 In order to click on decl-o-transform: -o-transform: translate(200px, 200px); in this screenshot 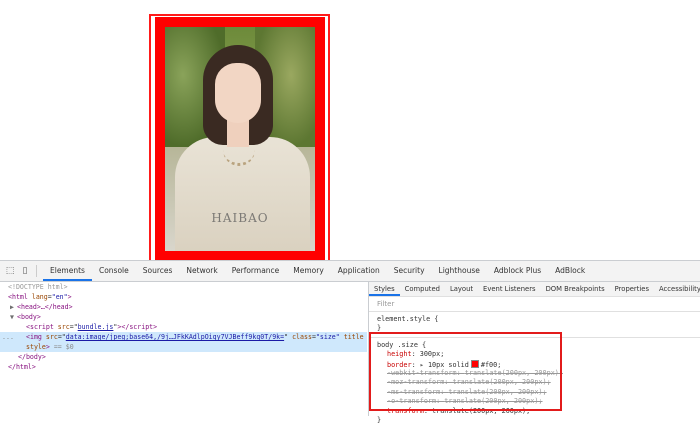, I will do `click(538, 401)`.